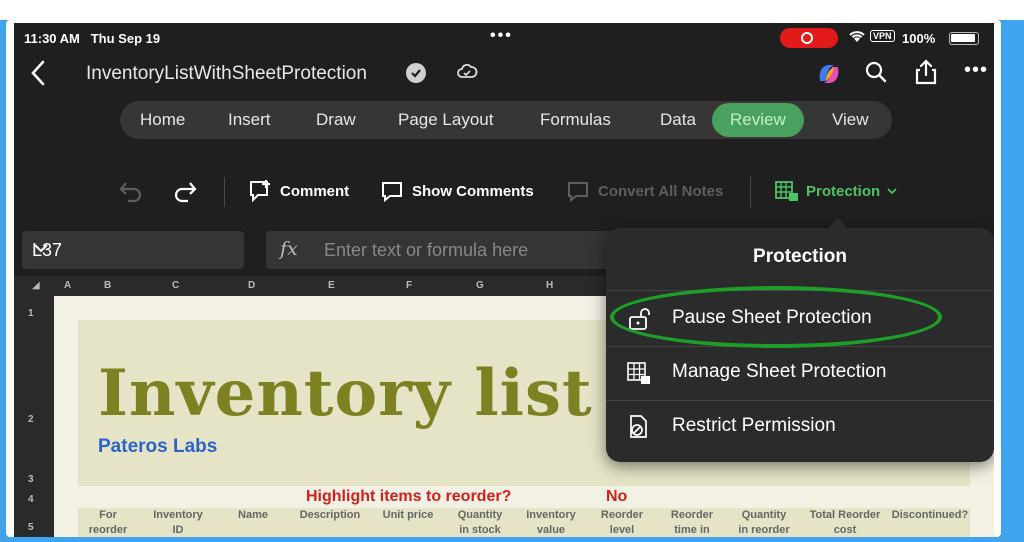 The height and width of the screenshot is (542, 1024). I want to click on table-header: Inventory ID, so click(178, 522).